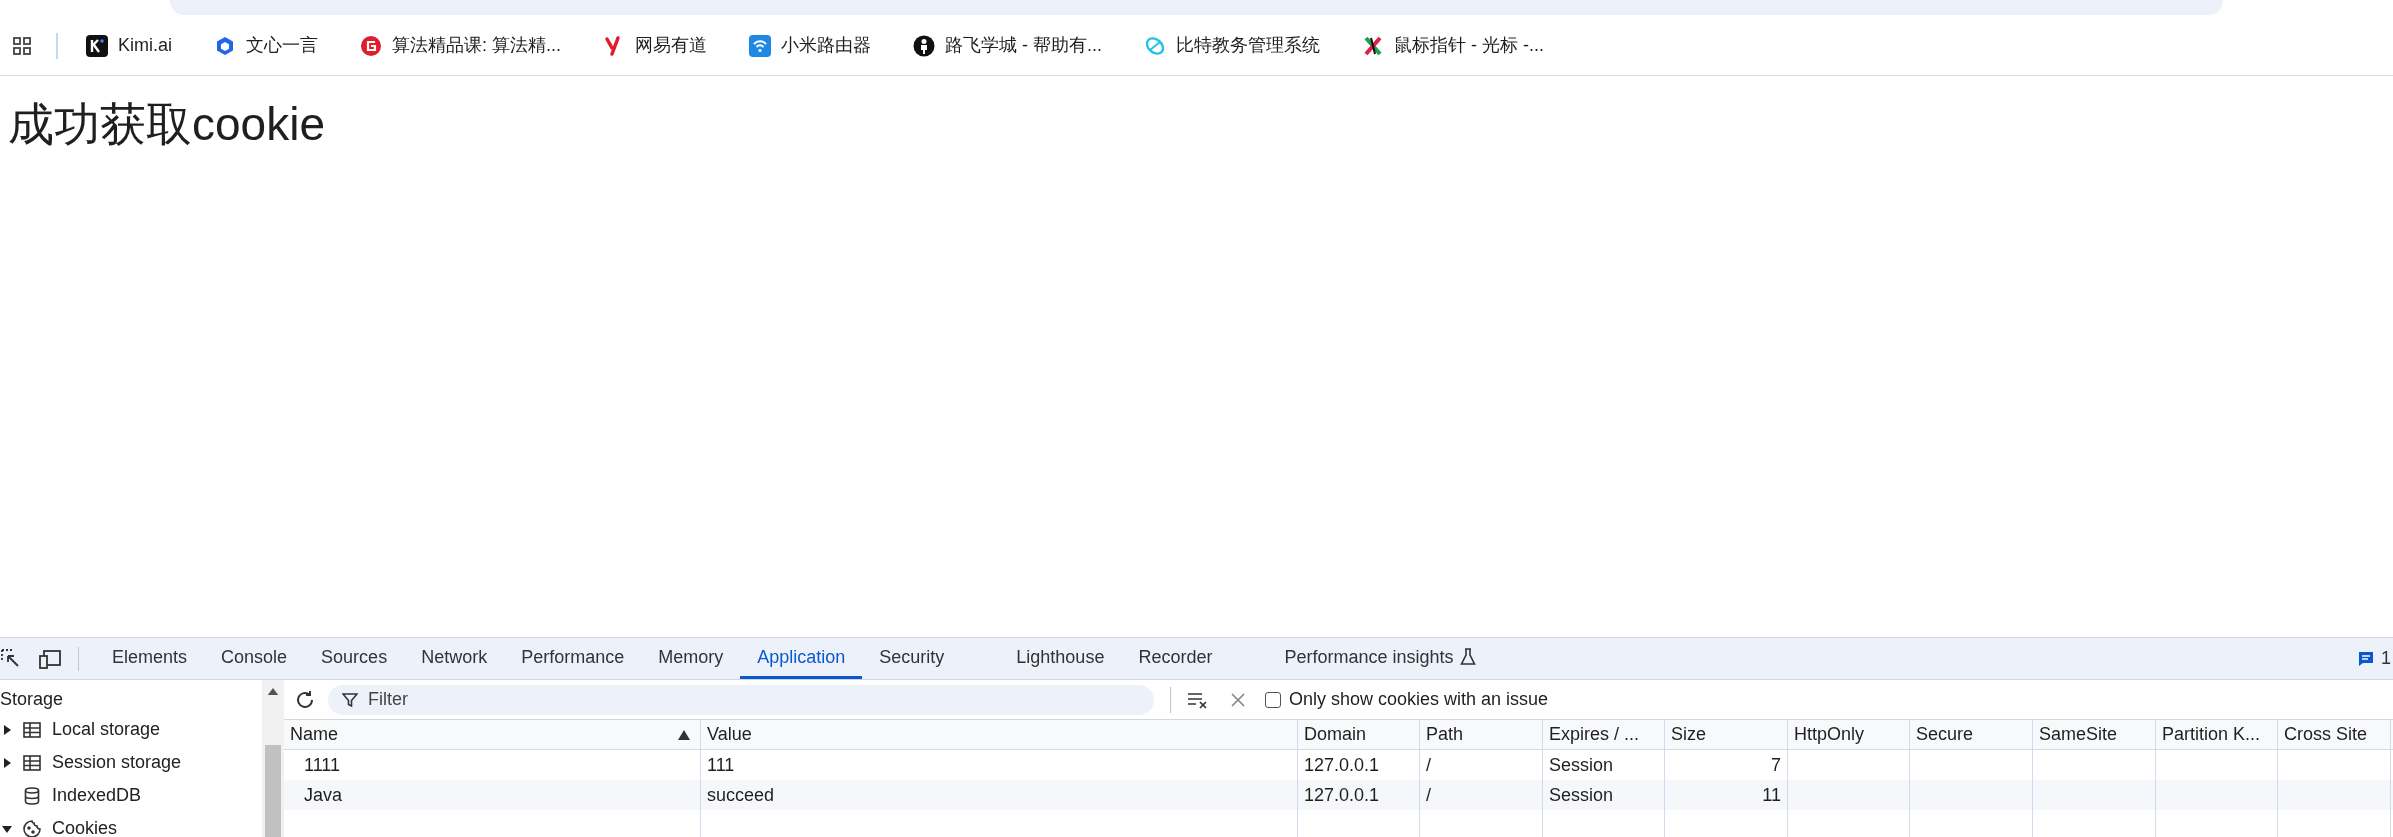  I want to click on devtools-tab: Elements, so click(150, 658).